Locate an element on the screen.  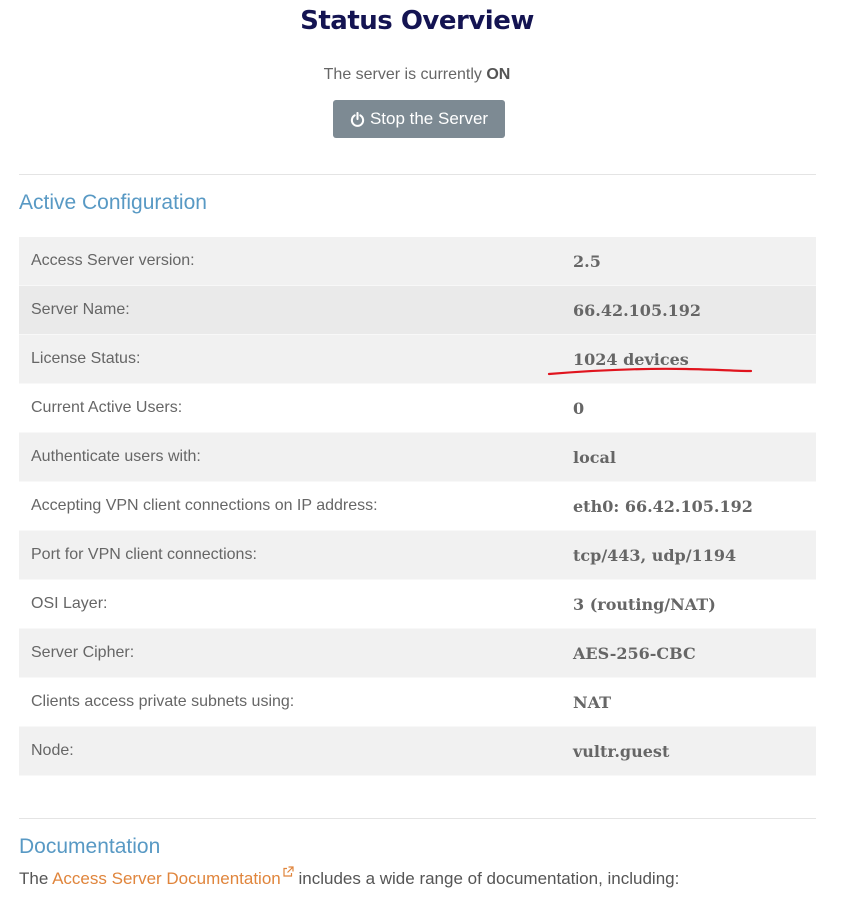
documentation-heading: Documentation is located at coordinates (90, 846).